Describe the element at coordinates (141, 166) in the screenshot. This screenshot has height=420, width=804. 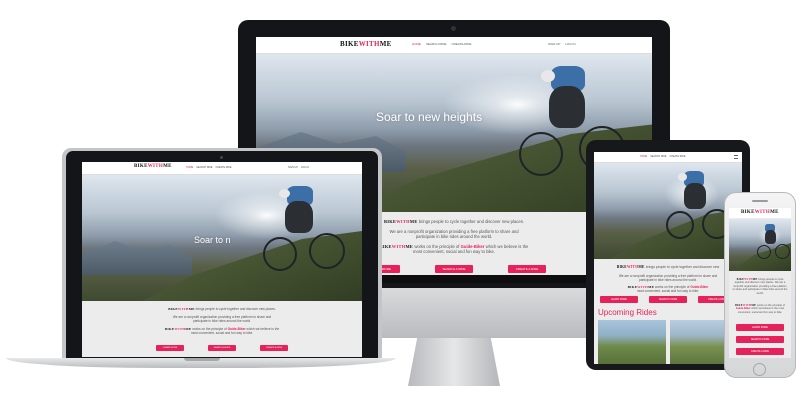
I see `laptop-brand-text: BIKE` at that location.